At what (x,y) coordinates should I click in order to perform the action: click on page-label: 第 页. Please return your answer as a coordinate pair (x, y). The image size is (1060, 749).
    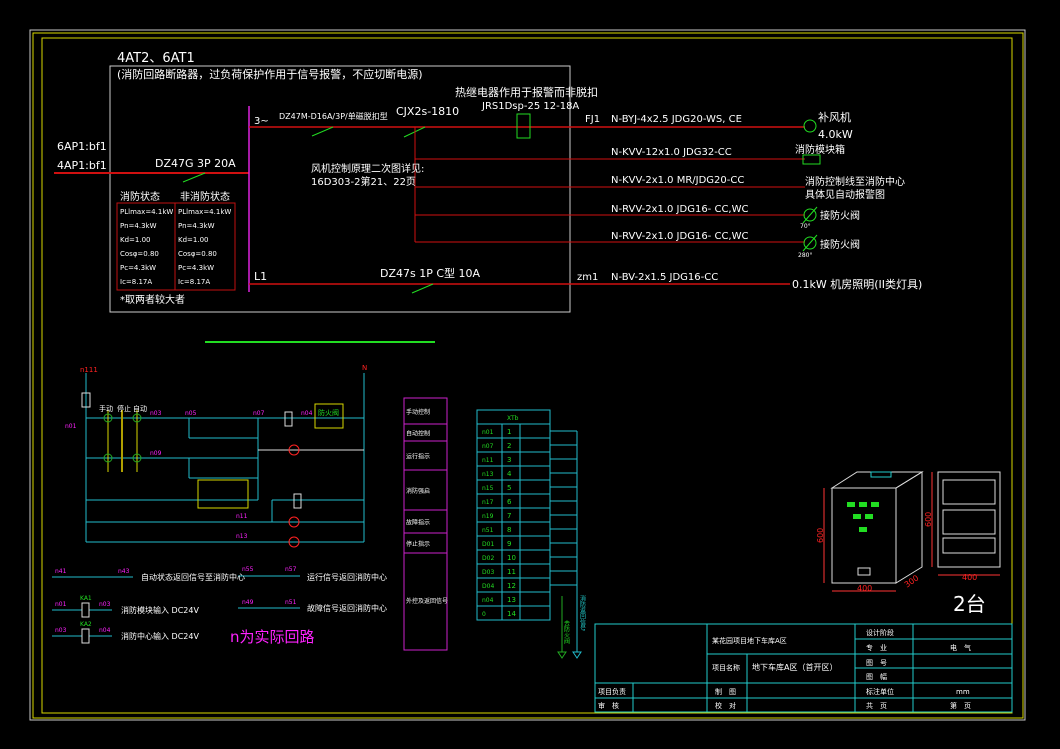
    Looking at the image, I should click on (960, 705).